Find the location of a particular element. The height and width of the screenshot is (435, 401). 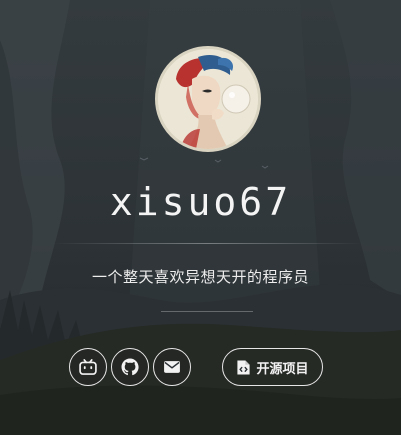

mail-button is located at coordinates (172, 367).